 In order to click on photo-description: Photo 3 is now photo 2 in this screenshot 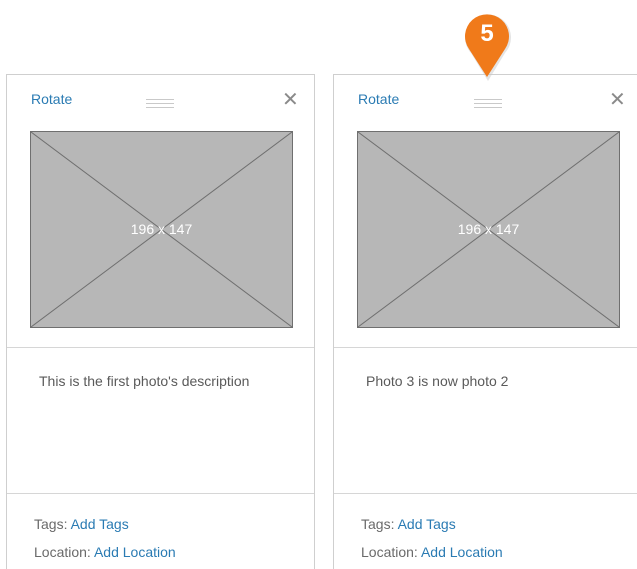, I will do `click(437, 381)`.